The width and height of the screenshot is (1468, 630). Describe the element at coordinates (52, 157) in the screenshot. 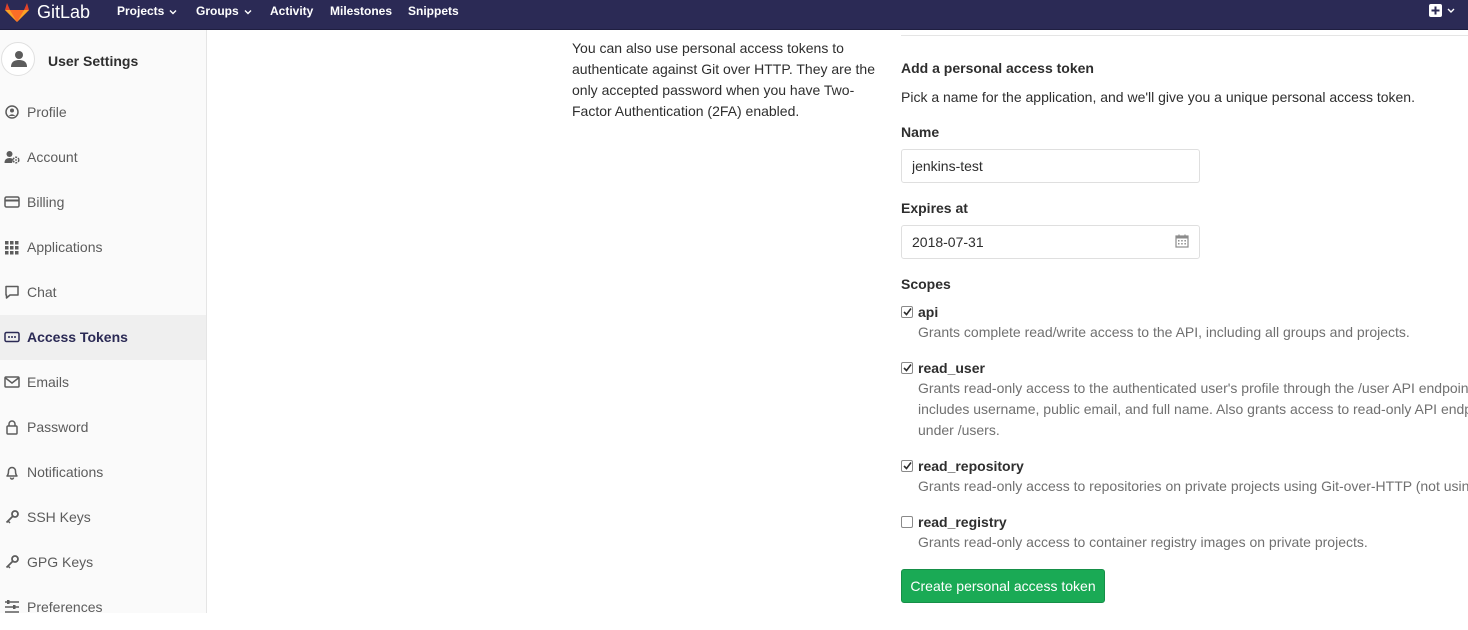

I see `sidebar-item-label: Account` at that location.